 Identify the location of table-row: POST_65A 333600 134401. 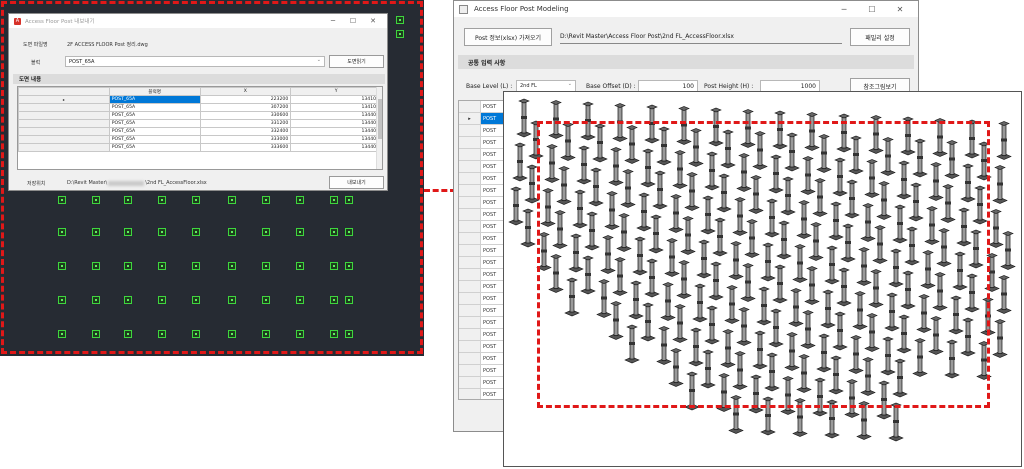
(200, 147).